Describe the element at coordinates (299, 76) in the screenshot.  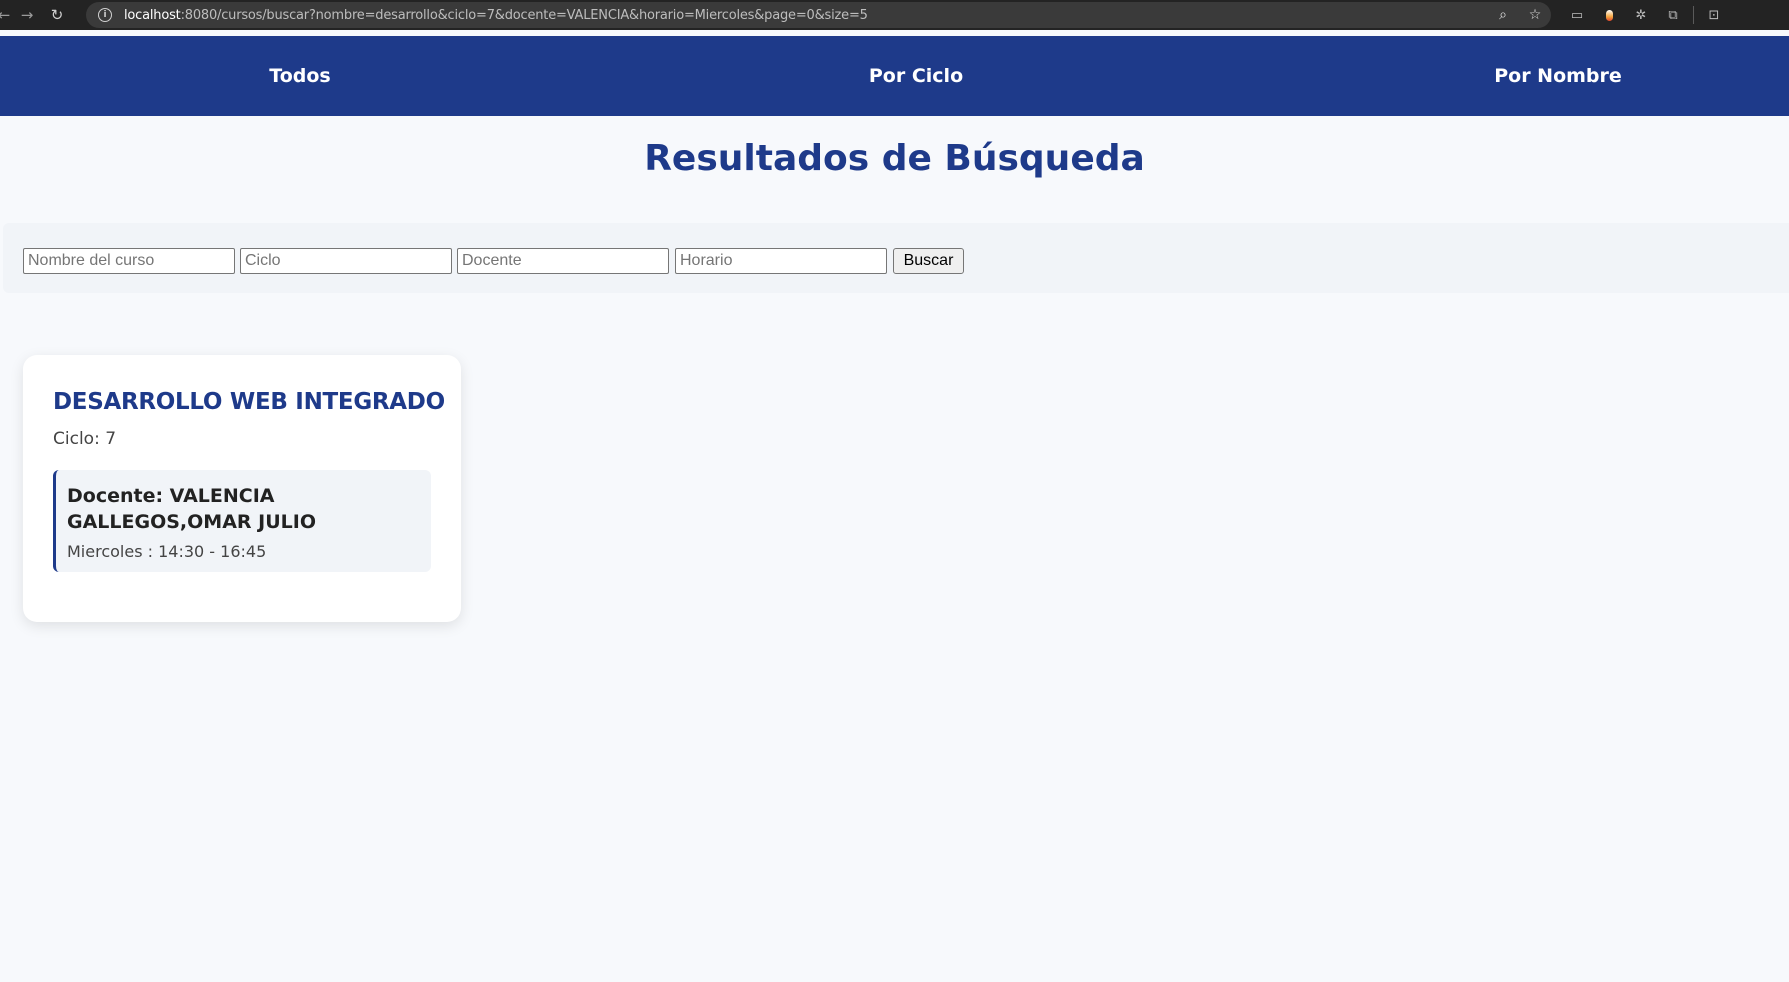
I see `nav-link-todos: Todos` at that location.